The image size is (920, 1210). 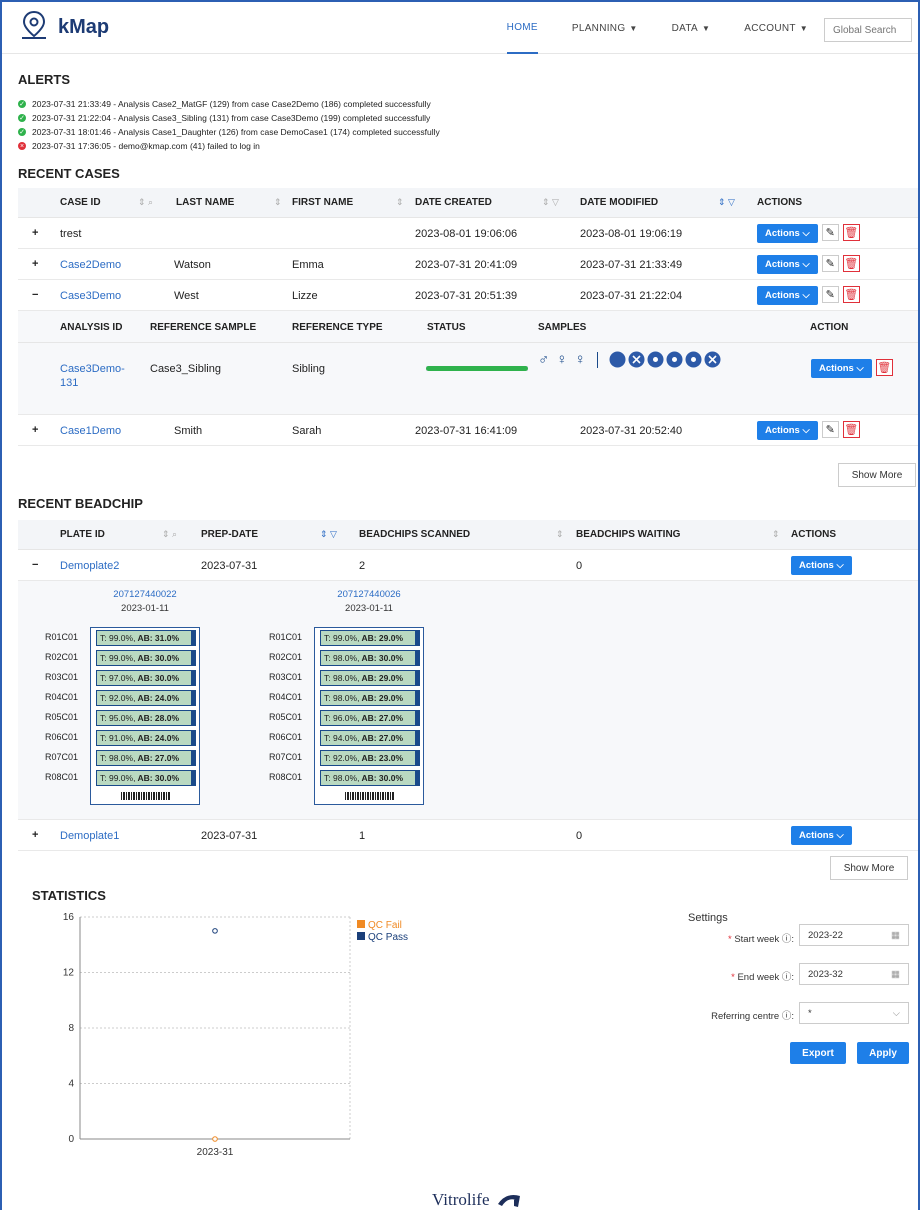 I want to click on col-beadchips-waiting: BEADCHIPS WAITING, so click(x=628, y=534).